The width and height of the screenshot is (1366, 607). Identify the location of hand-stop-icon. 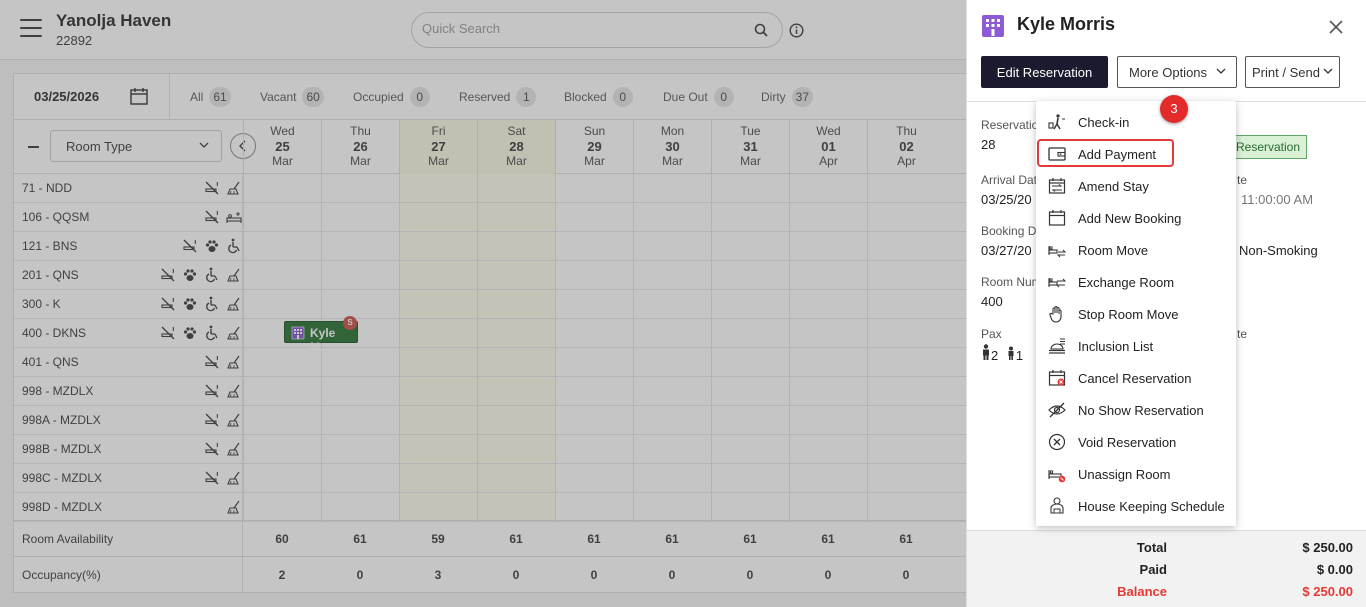
(1057, 314).